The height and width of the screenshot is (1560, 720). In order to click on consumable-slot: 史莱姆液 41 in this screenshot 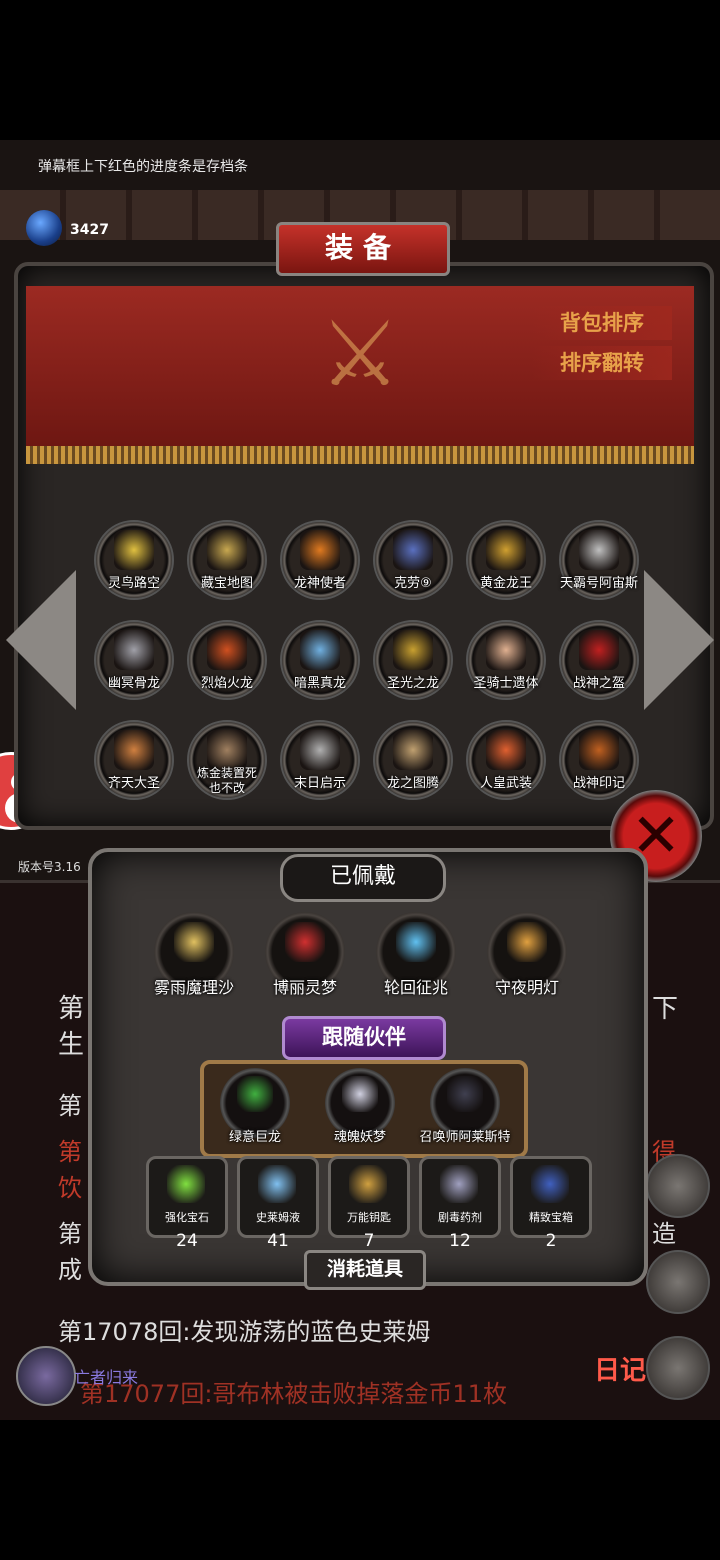, I will do `click(278, 1203)`.